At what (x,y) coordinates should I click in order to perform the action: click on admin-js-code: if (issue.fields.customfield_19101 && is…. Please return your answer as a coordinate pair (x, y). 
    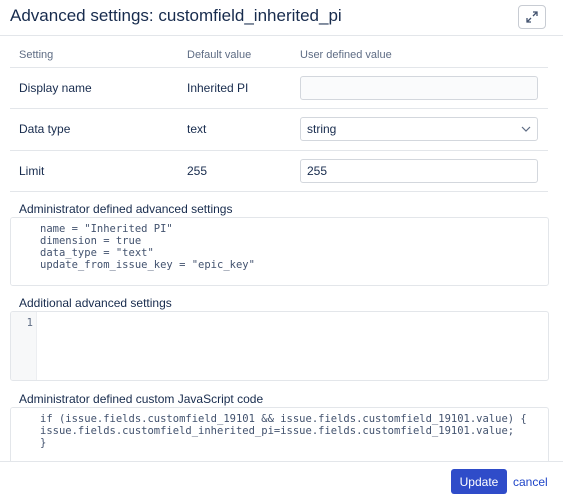
    Looking at the image, I should click on (279, 434).